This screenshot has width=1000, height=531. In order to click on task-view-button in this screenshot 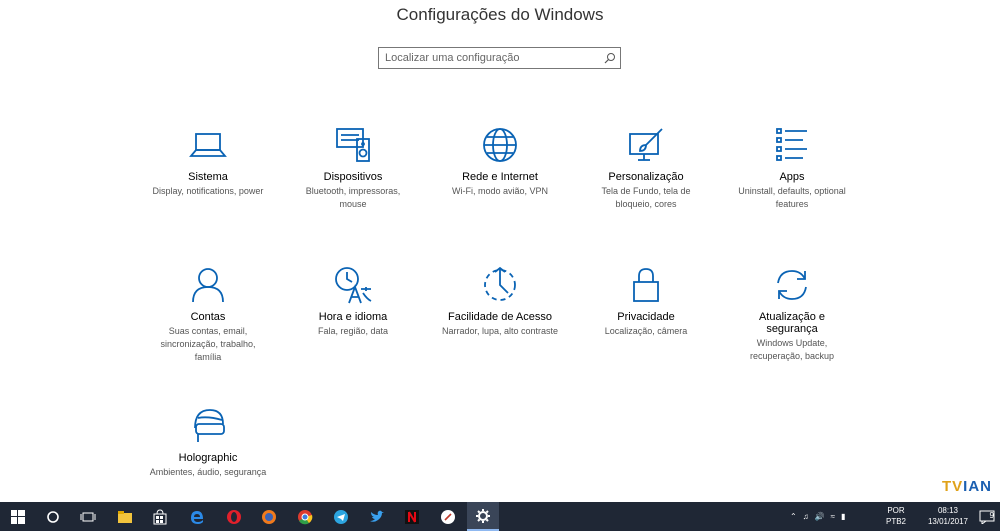, I will do `click(88, 516)`.